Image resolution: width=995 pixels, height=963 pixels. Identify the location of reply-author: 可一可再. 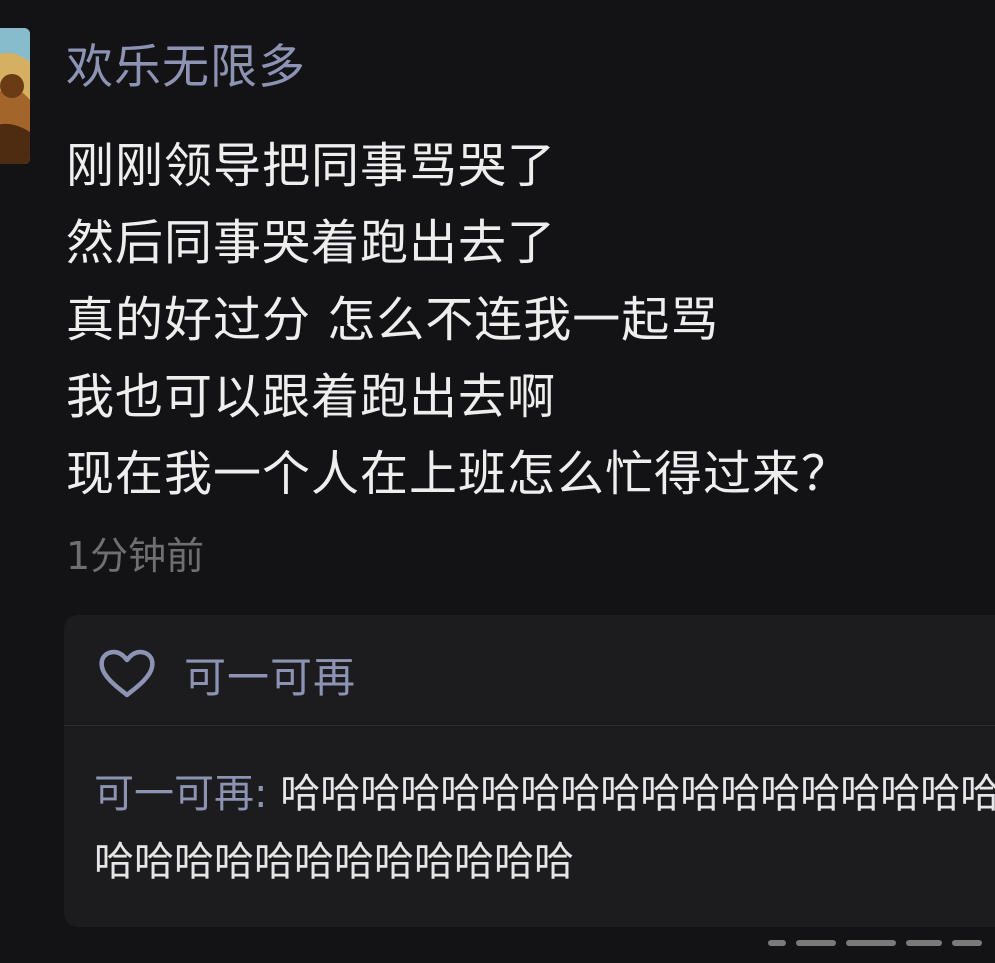
(174, 794).